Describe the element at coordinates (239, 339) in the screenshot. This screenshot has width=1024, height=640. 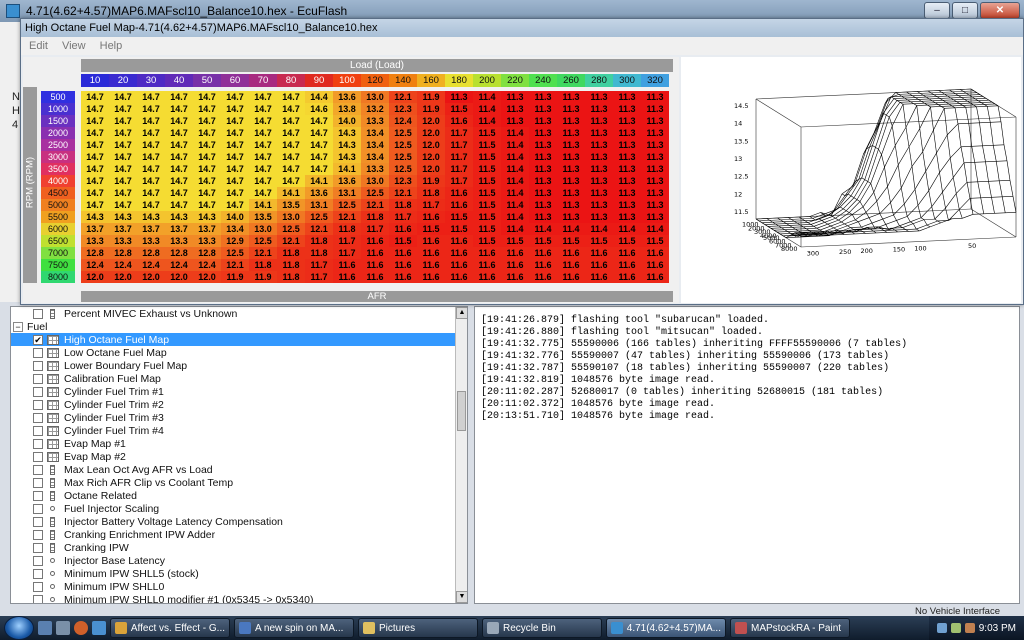
I see `tree-item: ✔ High Octane Fuel Map` at that location.